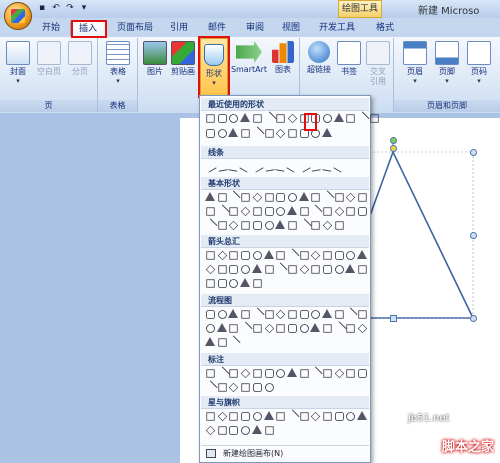  What do you see at coordinates (255, 28) in the screenshot?
I see `tab-review: 审阅` at bounding box center [255, 28].